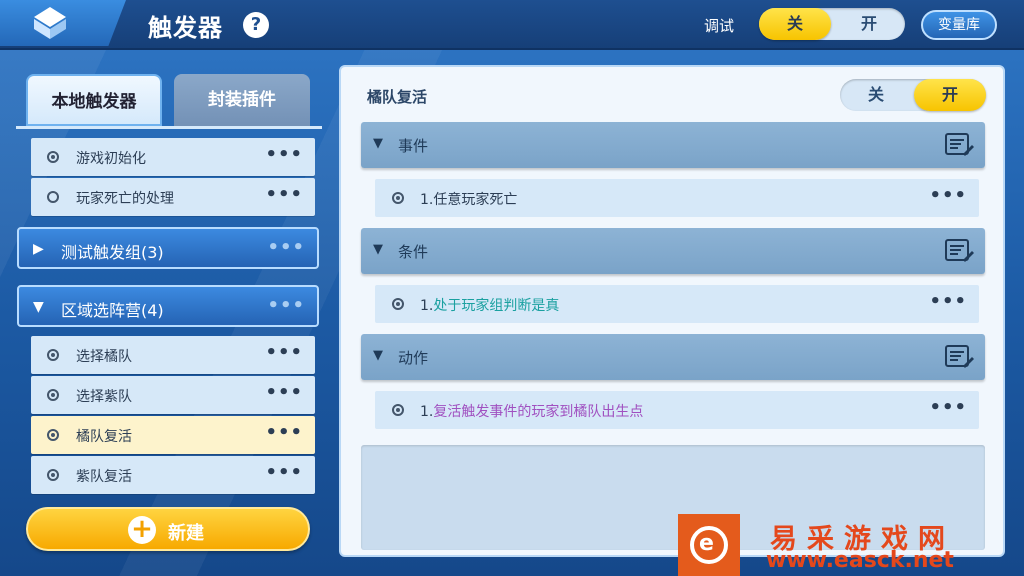 The image size is (1024, 576). What do you see at coordinates (125, 199) in the screenshot?
I see `list-item-label: 玩家死亡的处理` at bounding box center [125, 199].